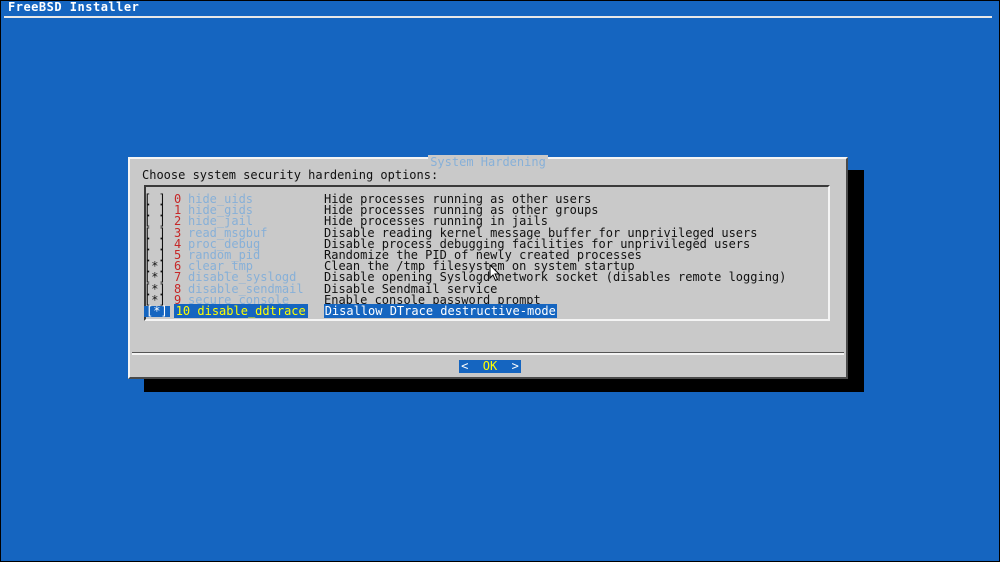 Image resolution: width=1000 pixels, height=562 pixels. What do you see at coordinates (440, 311) in the screenshot?
I see `option-description: Disallow DTrace destructive-mode` at bounding box center [440, 311].